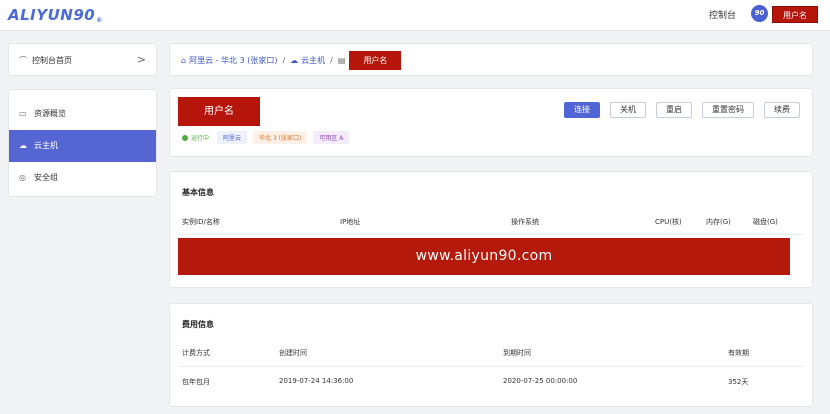 This screenshot has width=830, height=414. Describe the element at coordinates (52, 60) in the screenshot. I see `sidebar-home-label: 控制台首页` at that location.